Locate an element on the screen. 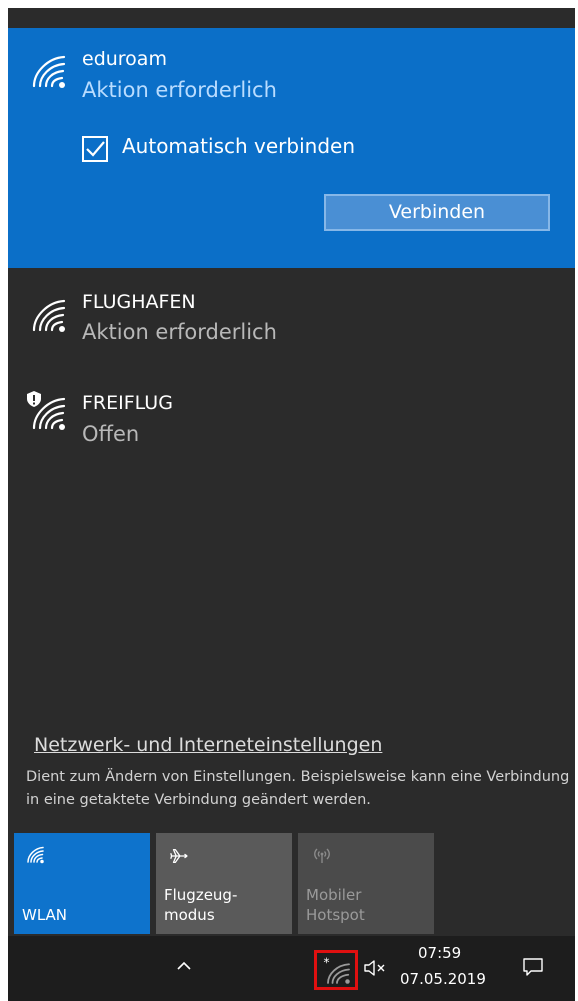 The image size is (578, 1001). tile-label: WLAN is located at coordinates (45, 915).